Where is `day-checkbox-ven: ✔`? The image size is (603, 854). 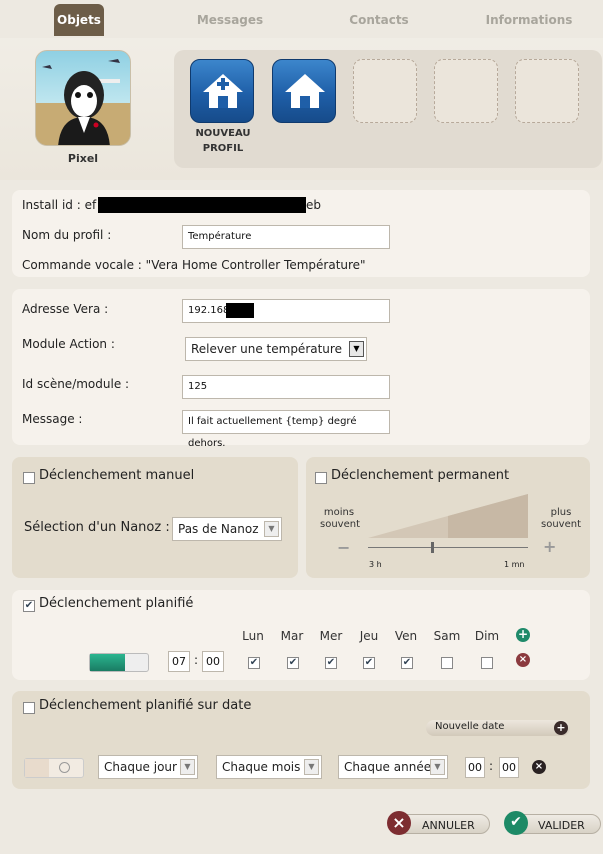
day-checkbox-ven: ✔ is located at coordinates (407, 663).